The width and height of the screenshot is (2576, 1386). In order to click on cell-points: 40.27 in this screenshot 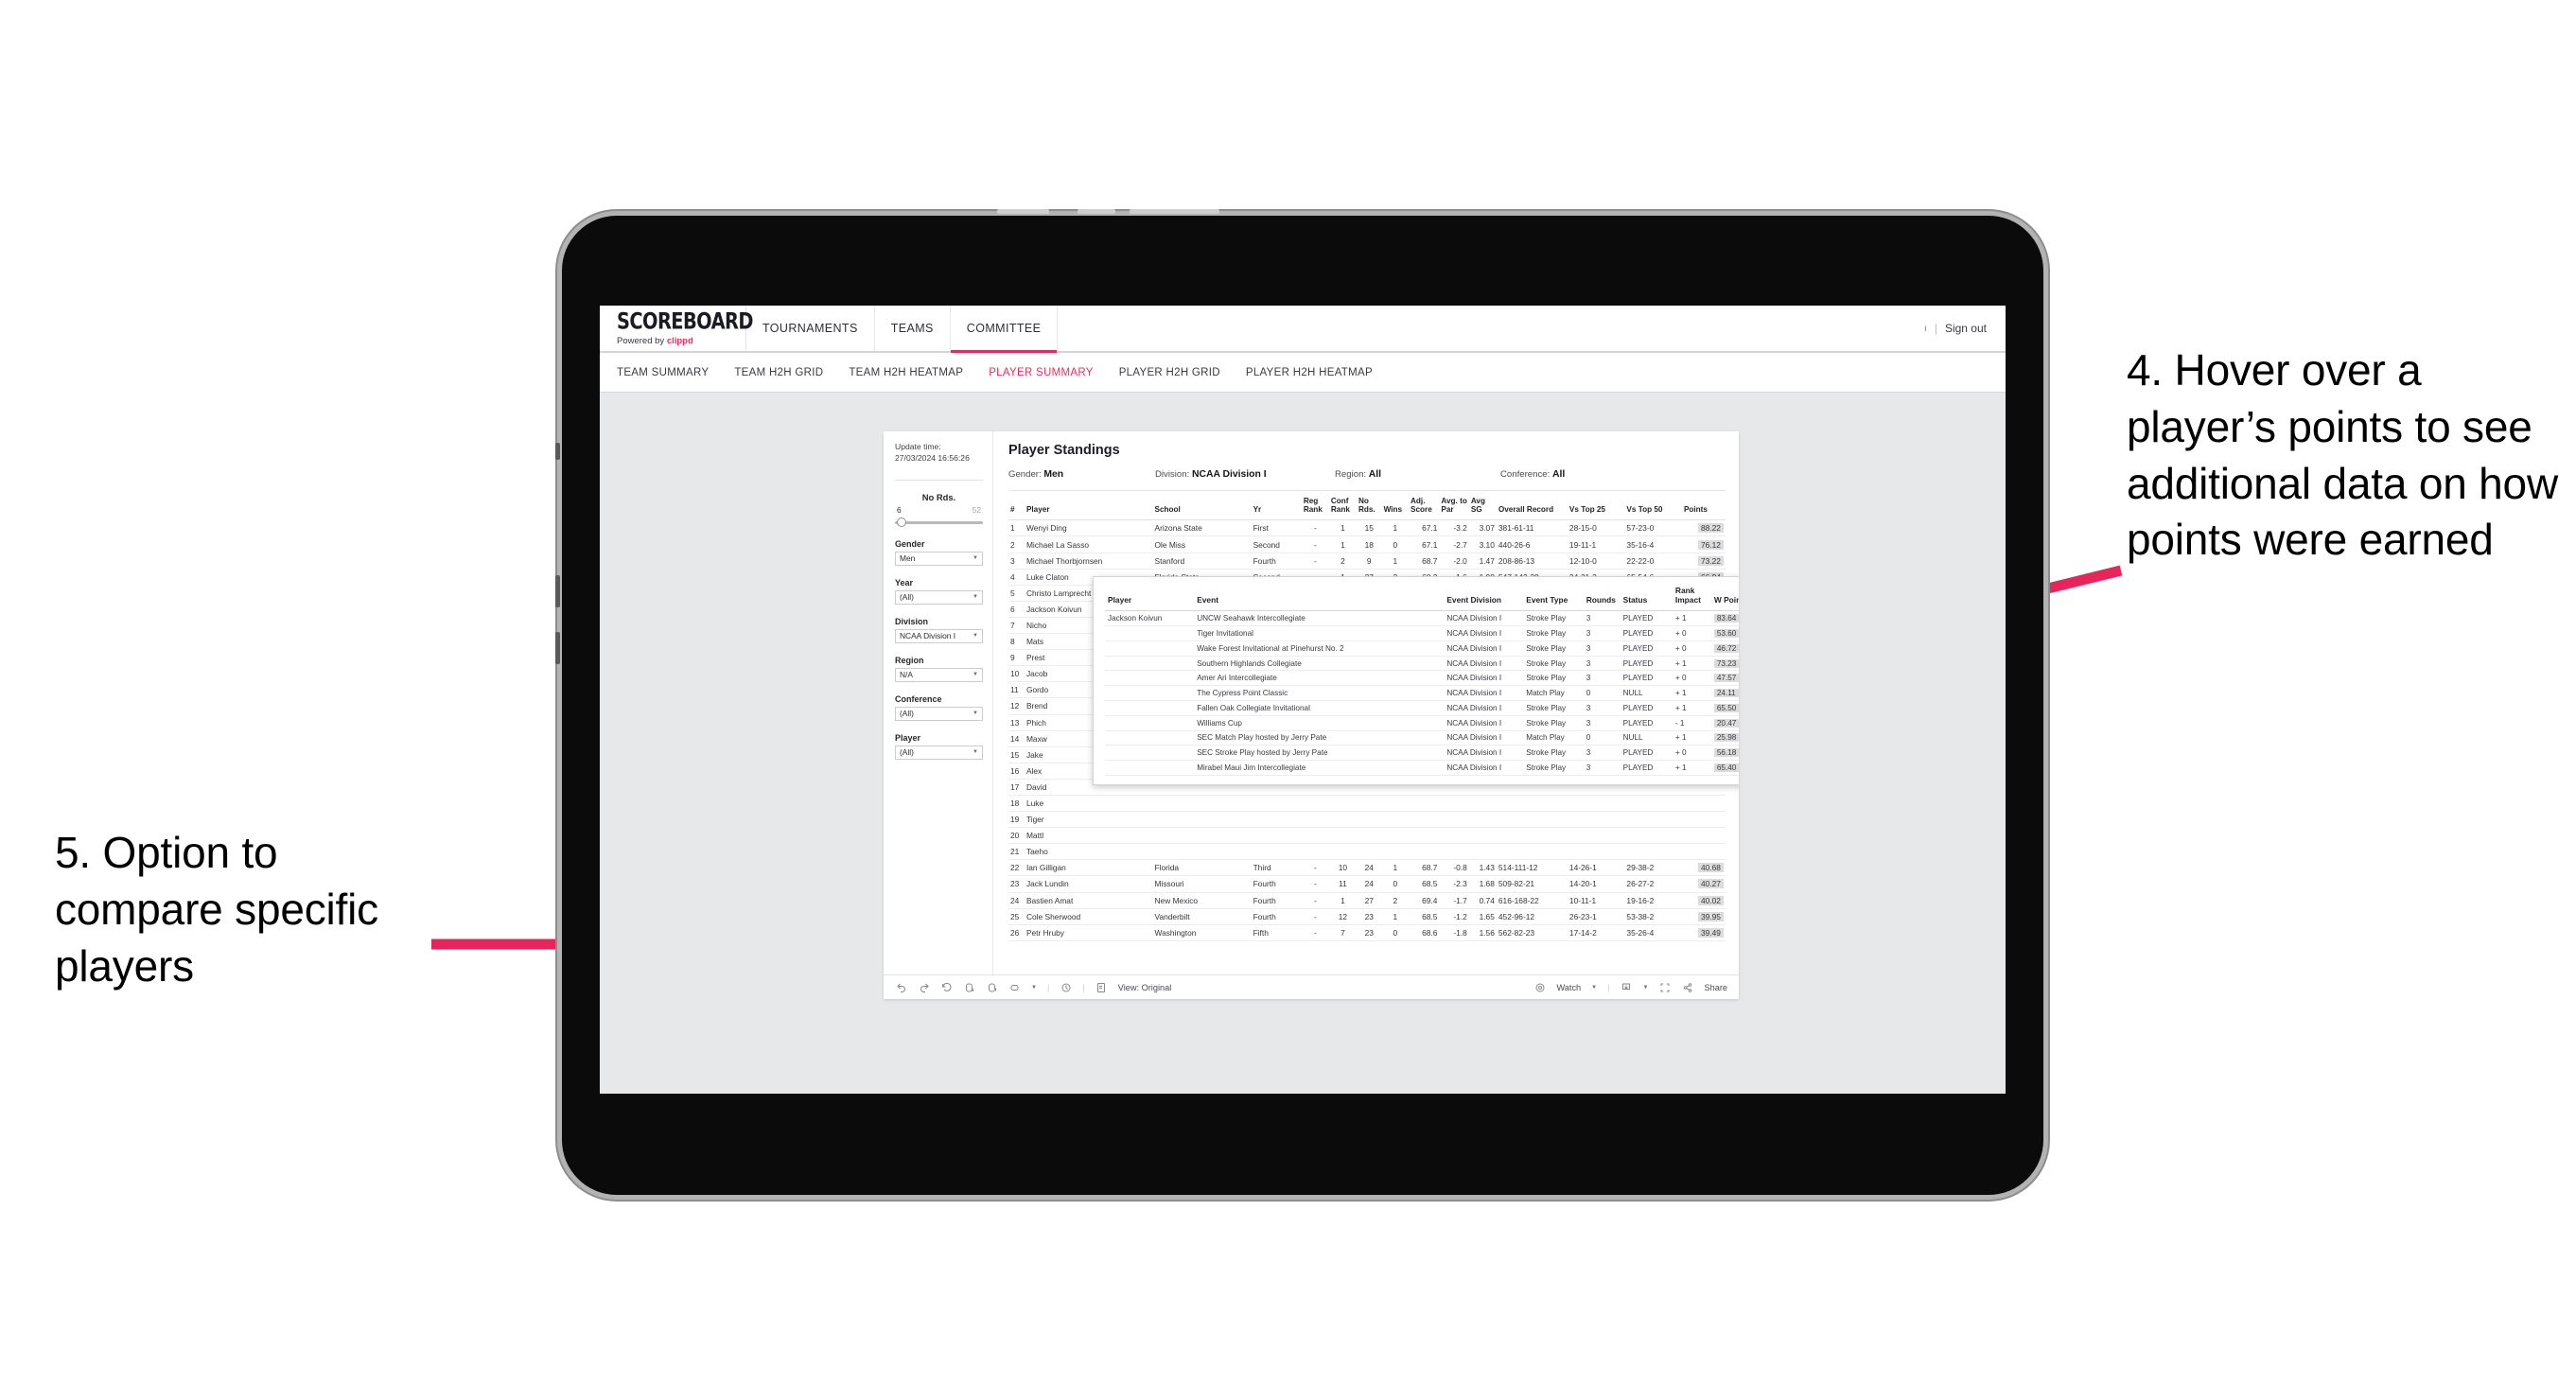, I will do `click(1703, 884)`.